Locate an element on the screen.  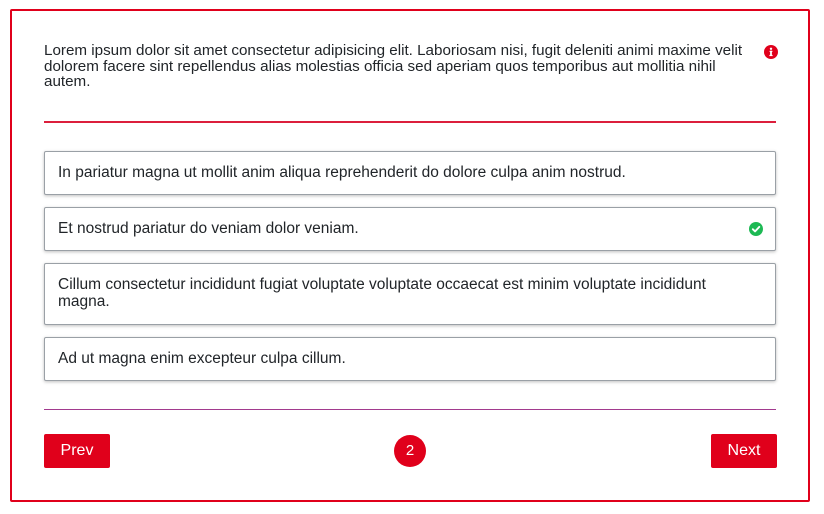
next-button: Next is located at coordinates (744, 451).